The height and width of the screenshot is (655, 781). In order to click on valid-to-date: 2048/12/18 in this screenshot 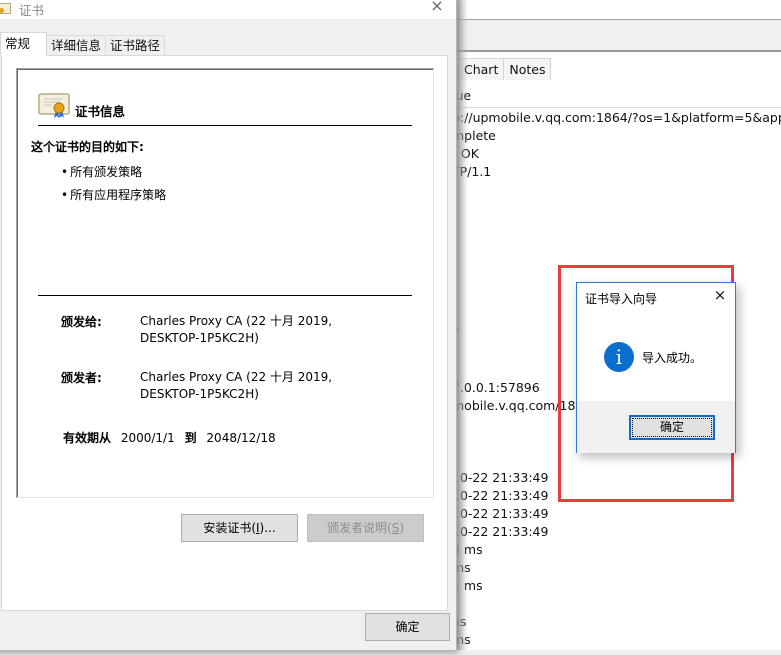, I will do `click(241, 438)`.